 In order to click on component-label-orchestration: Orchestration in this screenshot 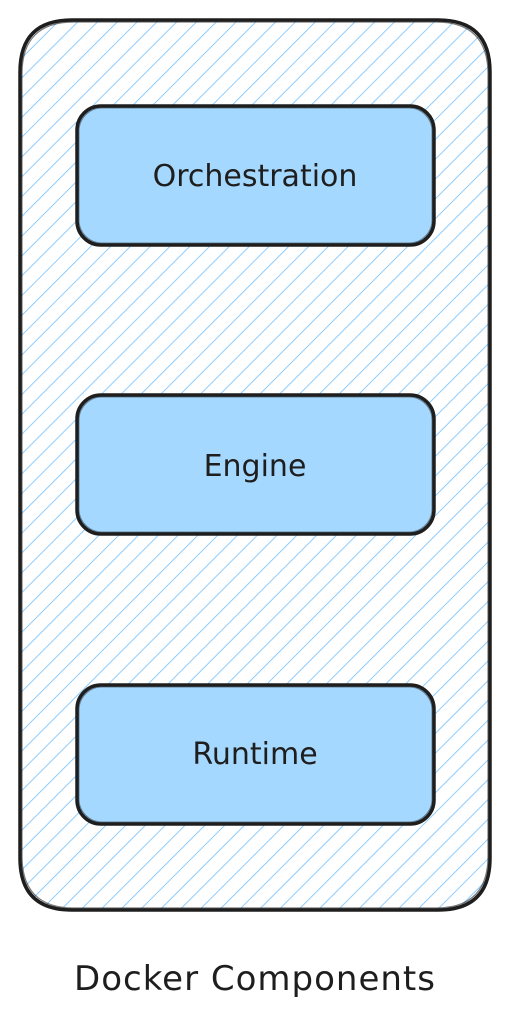, I will do `click(255, 176)`.